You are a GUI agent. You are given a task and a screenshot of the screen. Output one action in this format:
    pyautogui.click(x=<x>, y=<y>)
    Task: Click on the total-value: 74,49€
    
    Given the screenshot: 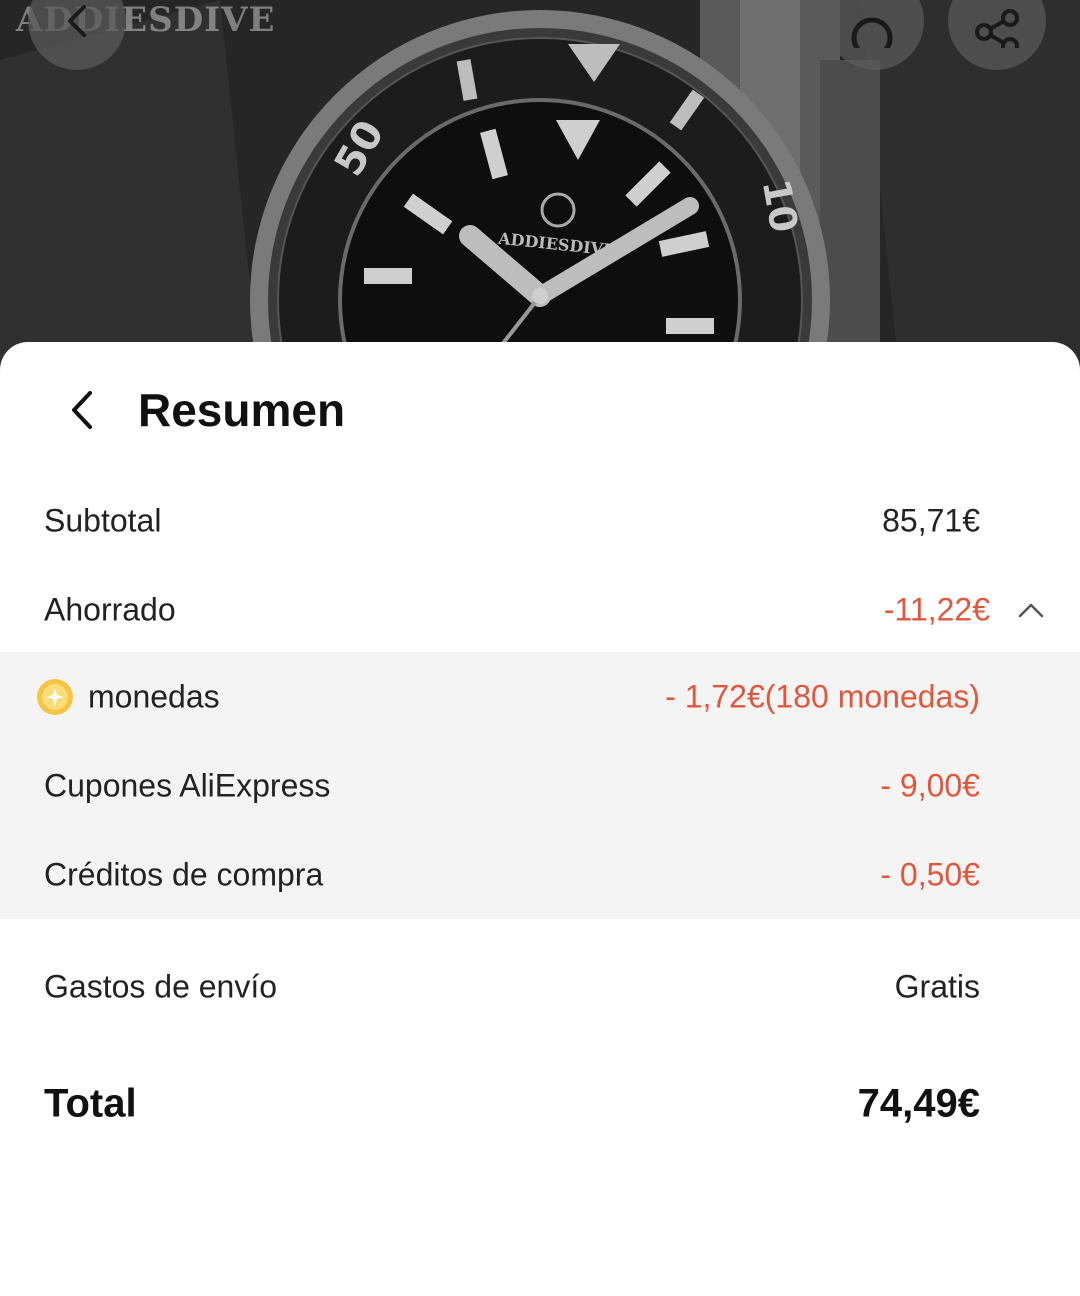 What is the action you would take?
    pyautogui.click(x=918, y=1103)
    